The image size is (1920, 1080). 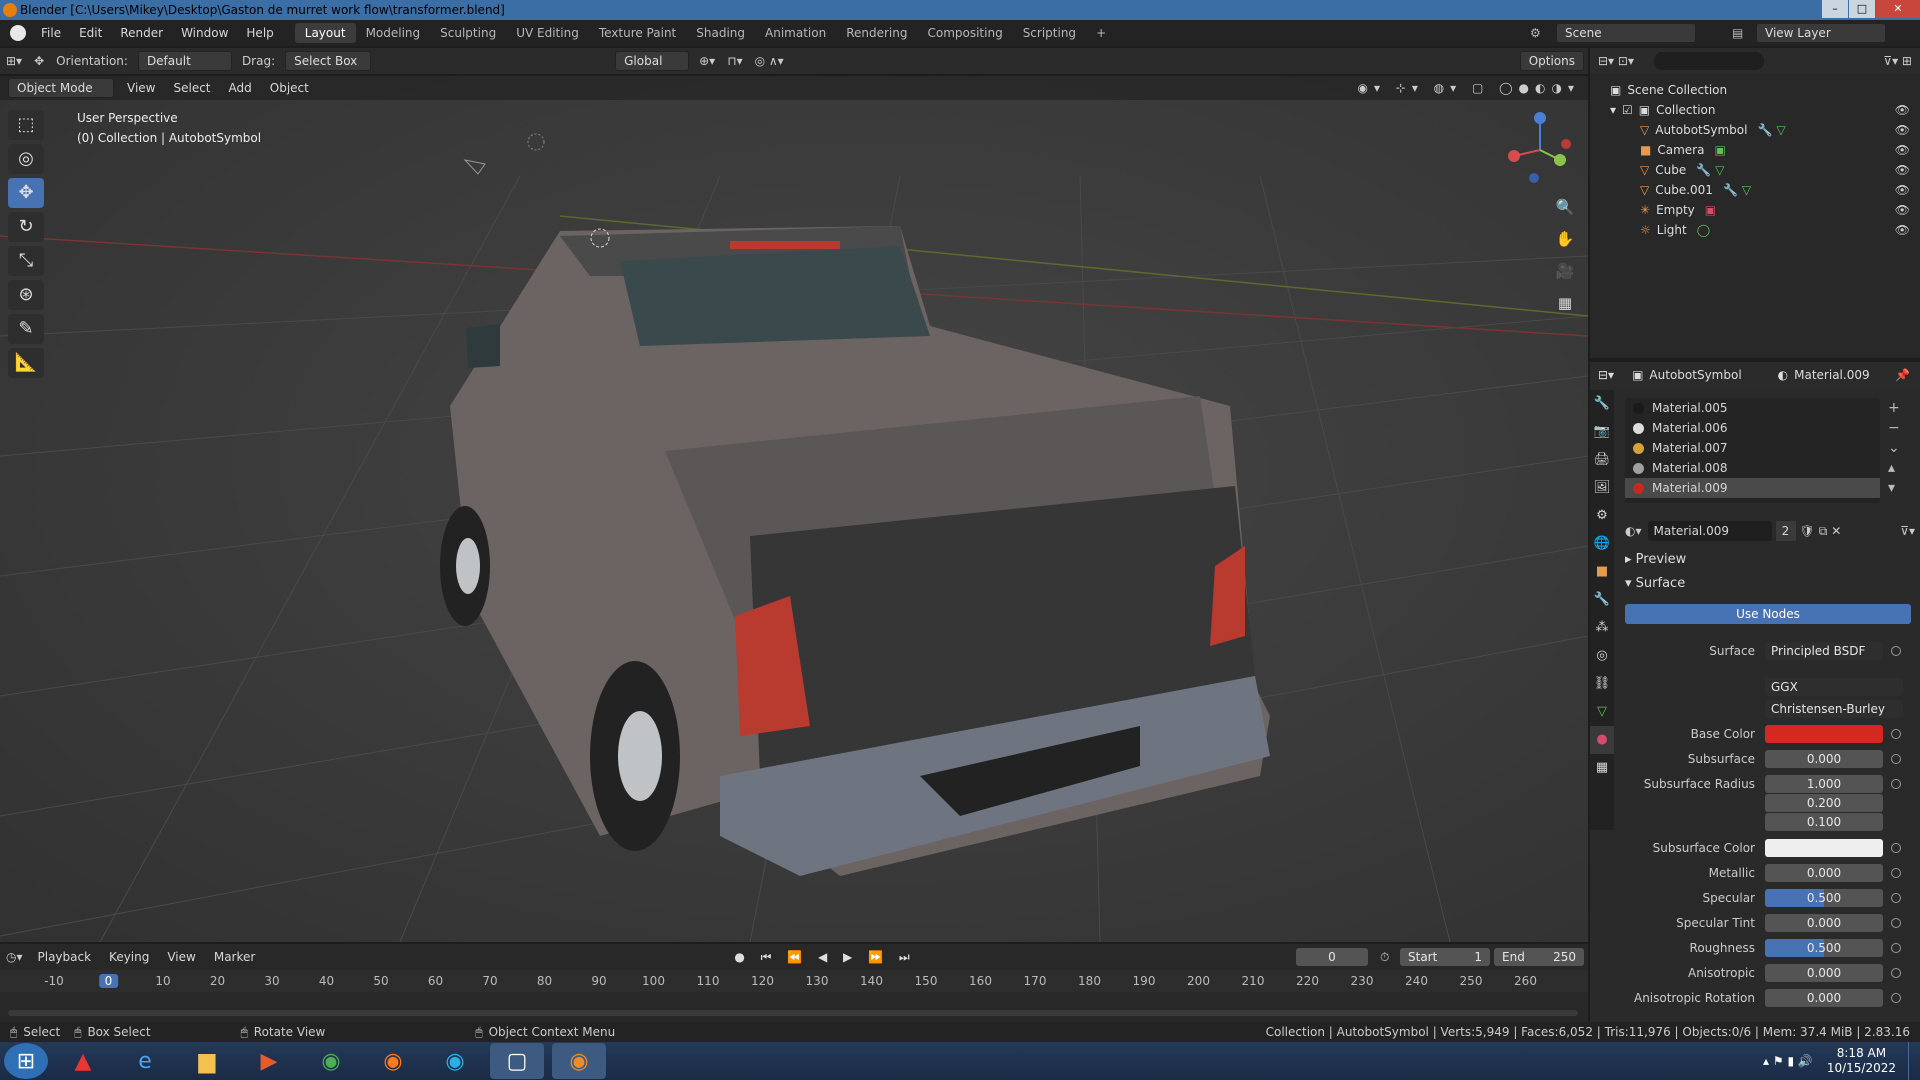 I want to click on object-tab-icon: ■, so click(x=1602, y=572).